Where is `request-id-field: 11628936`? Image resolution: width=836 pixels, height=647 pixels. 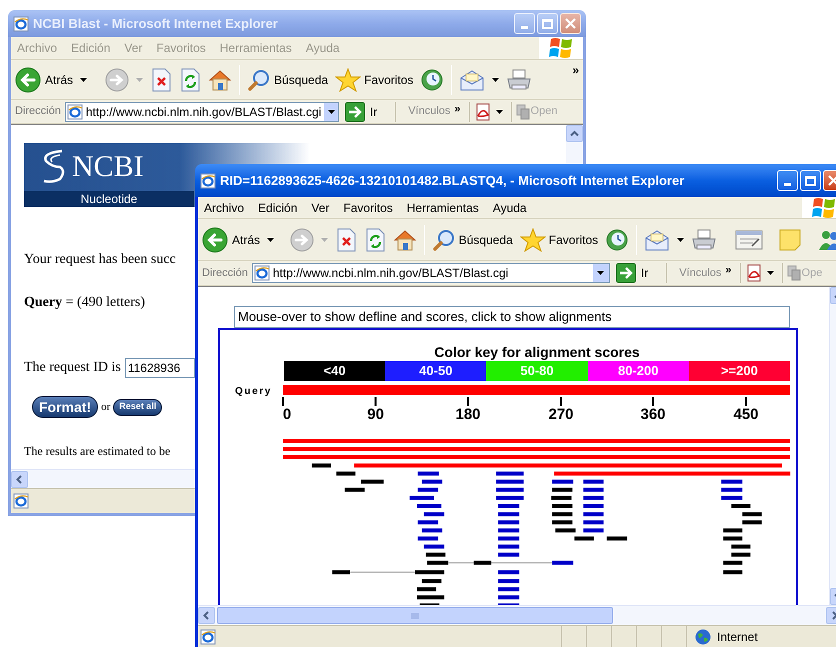
request-id-field: 11628936 is located at coordinates (159, 368).